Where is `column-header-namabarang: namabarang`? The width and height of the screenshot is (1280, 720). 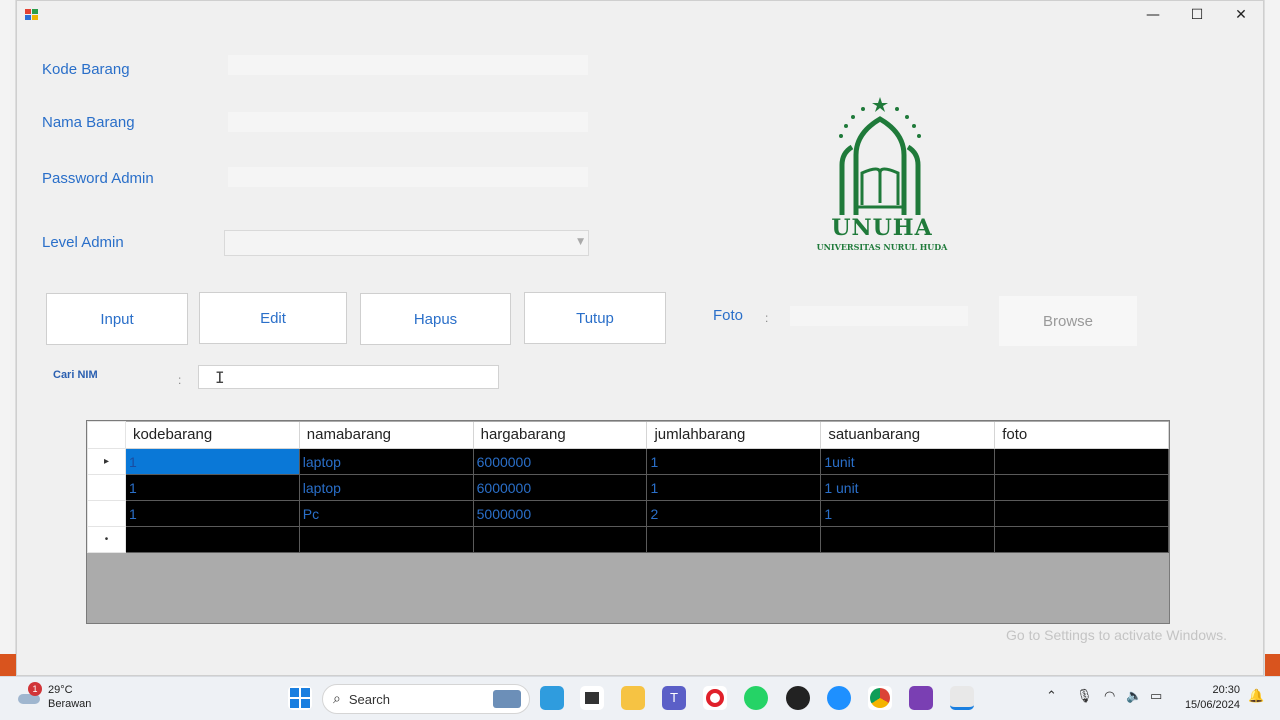
column-header-namabarang: namabarang is located at coordinates (386, 435).